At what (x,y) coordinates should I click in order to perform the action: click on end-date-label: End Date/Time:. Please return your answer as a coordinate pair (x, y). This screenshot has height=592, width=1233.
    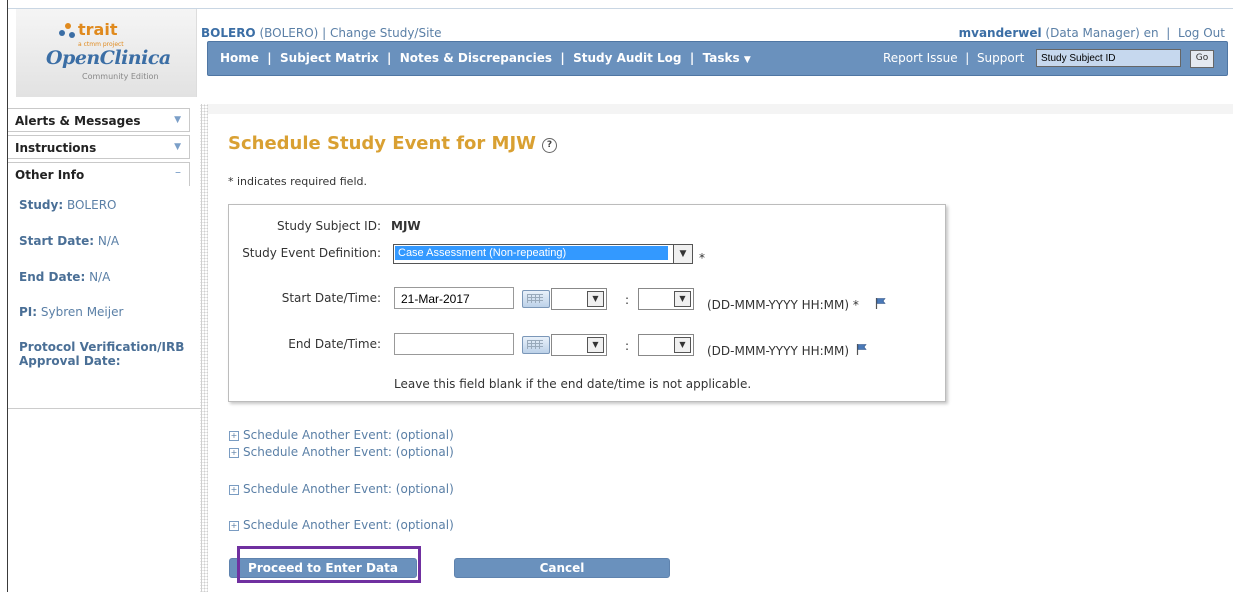
    Looking at the image, I should click on (334, 344).